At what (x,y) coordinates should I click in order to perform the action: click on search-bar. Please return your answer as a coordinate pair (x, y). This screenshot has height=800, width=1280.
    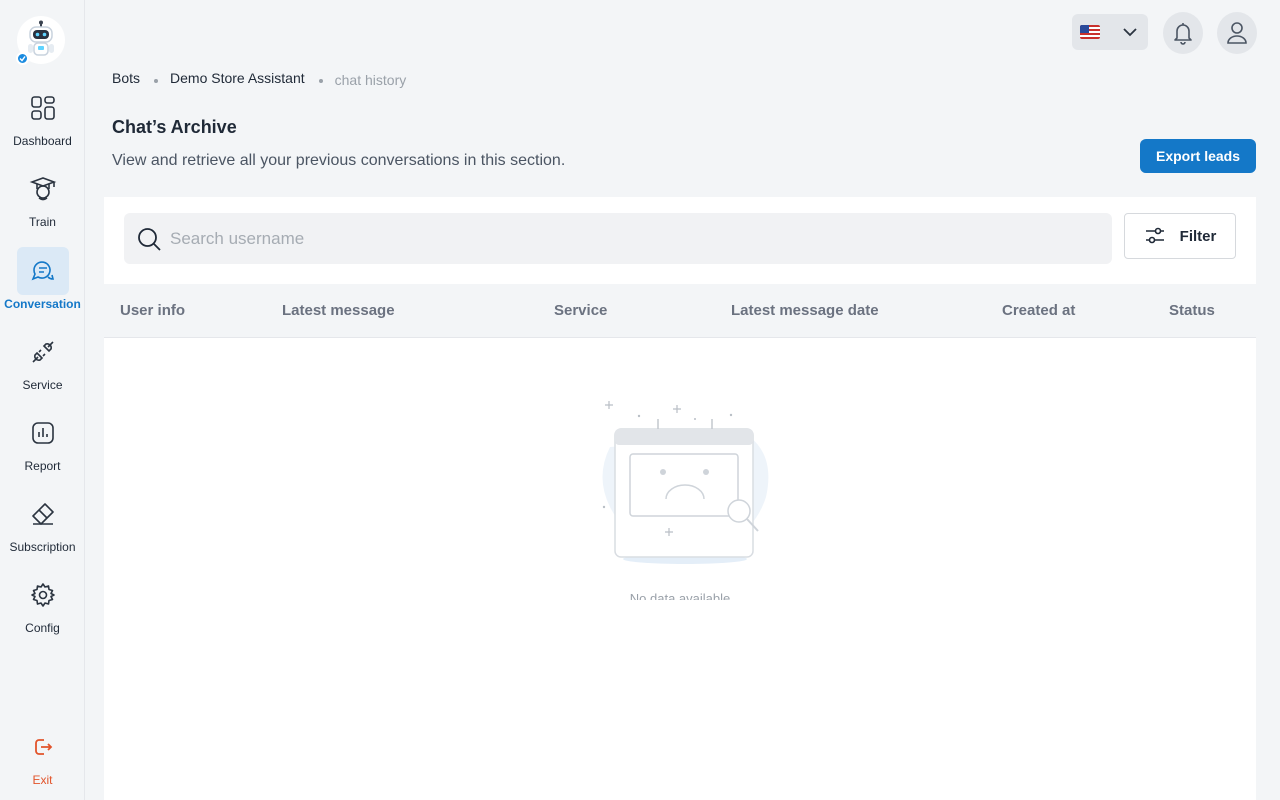
    Looking at the image, I should click on (618, 238).